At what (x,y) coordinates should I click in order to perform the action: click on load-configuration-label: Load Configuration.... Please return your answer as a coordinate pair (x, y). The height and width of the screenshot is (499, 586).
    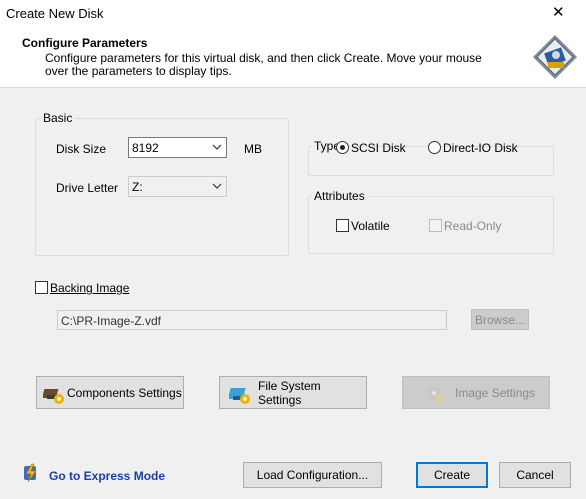
    Looking at the image, I should click on (312, 475).